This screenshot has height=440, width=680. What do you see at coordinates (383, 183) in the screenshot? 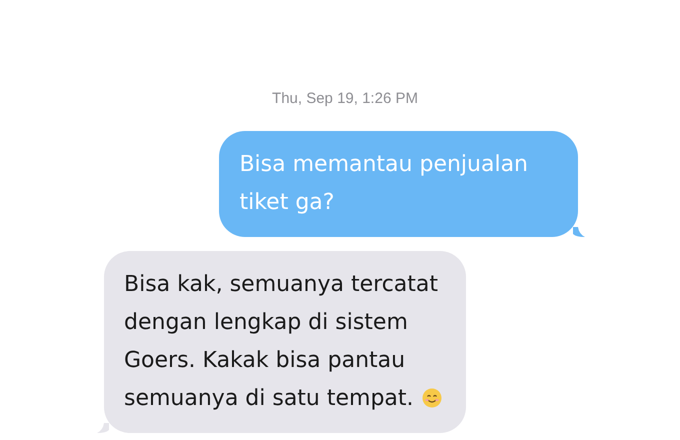
I see `message-text: Bisa memantau penjualan tiket ga?` at bounding box center [383, 183].